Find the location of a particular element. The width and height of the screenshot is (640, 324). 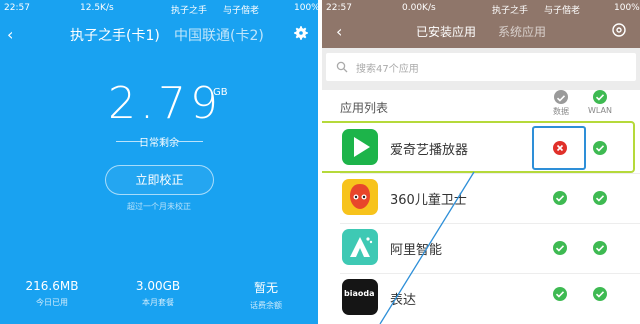

stat-plan: 3.00GB 本月套餐 is located at coordinates (158, 293).